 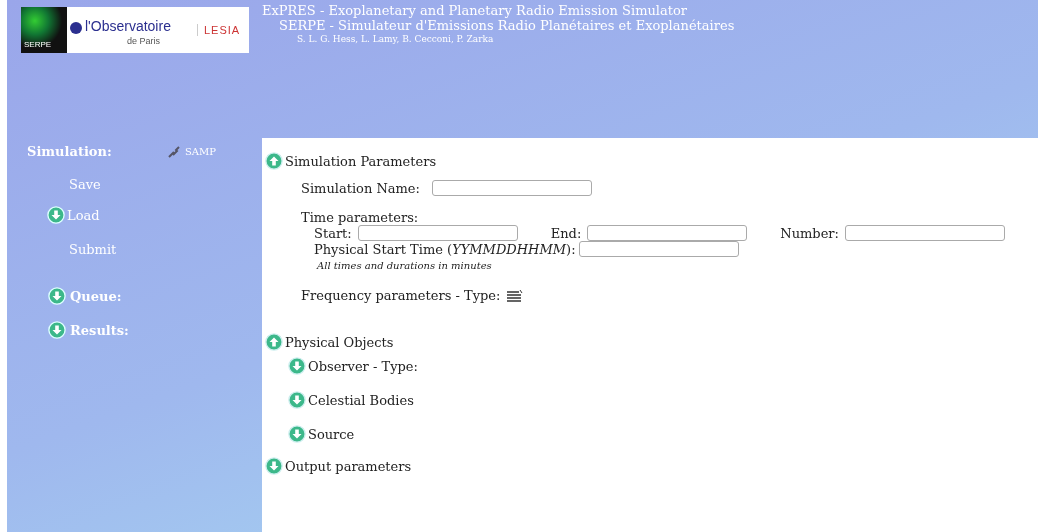 What do you see at coordinates (219, 30) in the screenshot?
I see `lesia-logo: LESIA` at bounding box center [219, 30].